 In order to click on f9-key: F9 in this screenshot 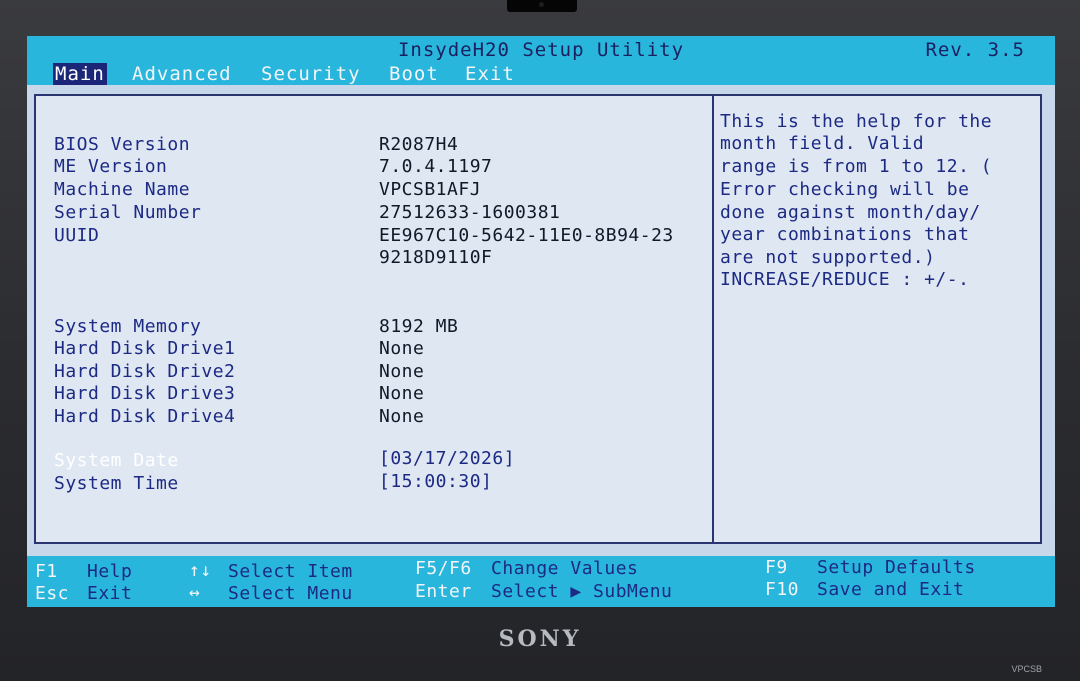, I will do `click(776, 567)`.